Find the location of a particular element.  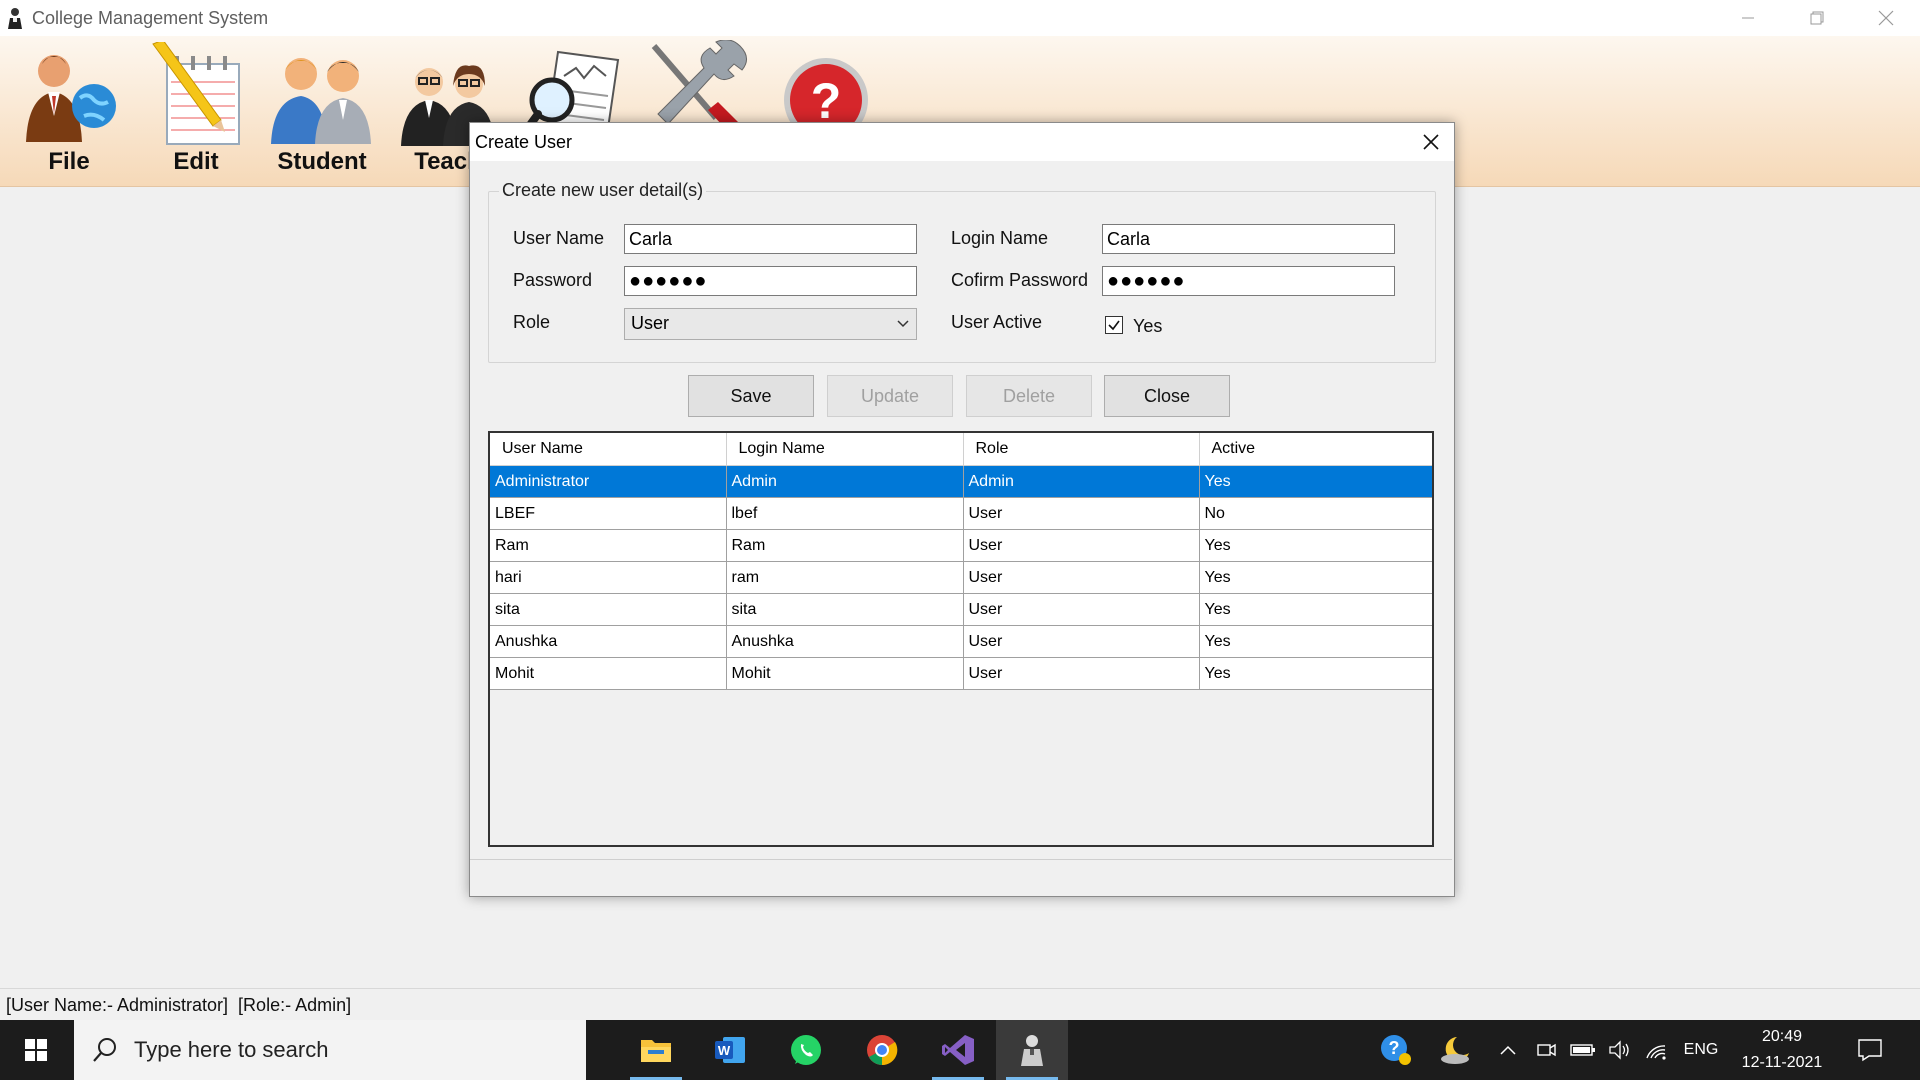

taskbar-word: W is located at coordinates (730, 1050).